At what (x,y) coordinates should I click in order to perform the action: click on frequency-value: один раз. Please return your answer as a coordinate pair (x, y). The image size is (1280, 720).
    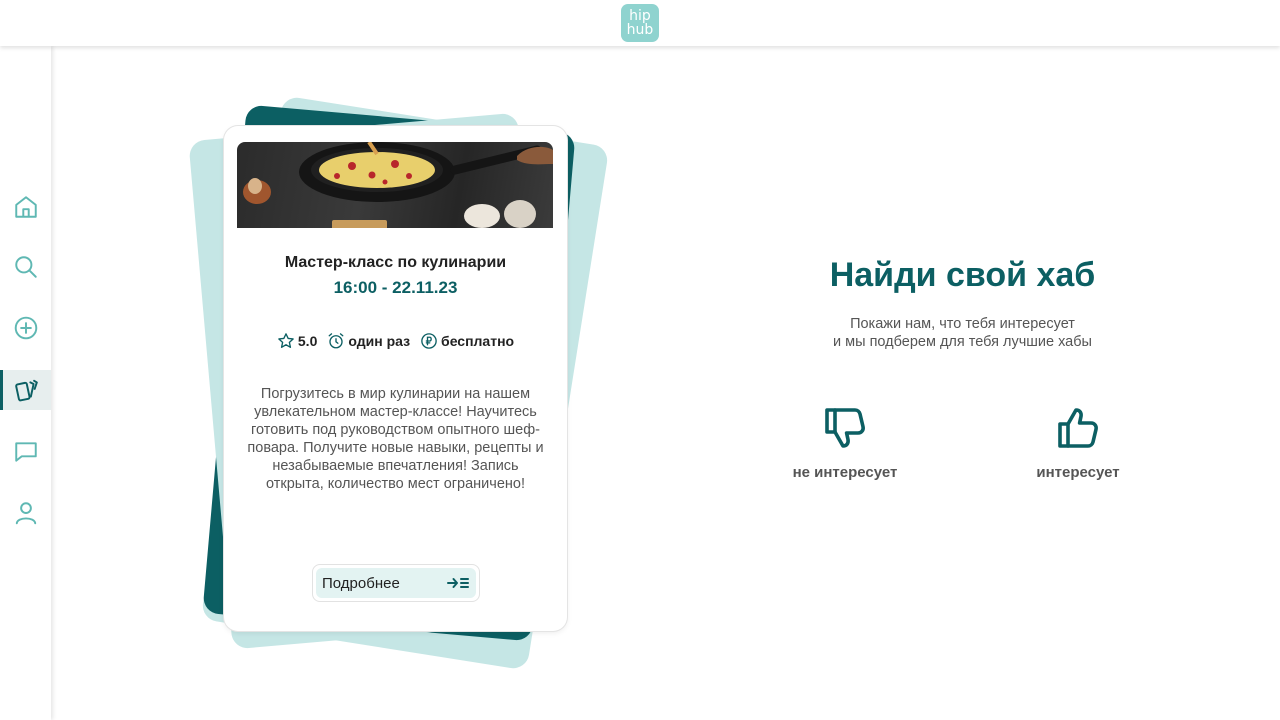
    Looking at the image, I should click on (379, 341).